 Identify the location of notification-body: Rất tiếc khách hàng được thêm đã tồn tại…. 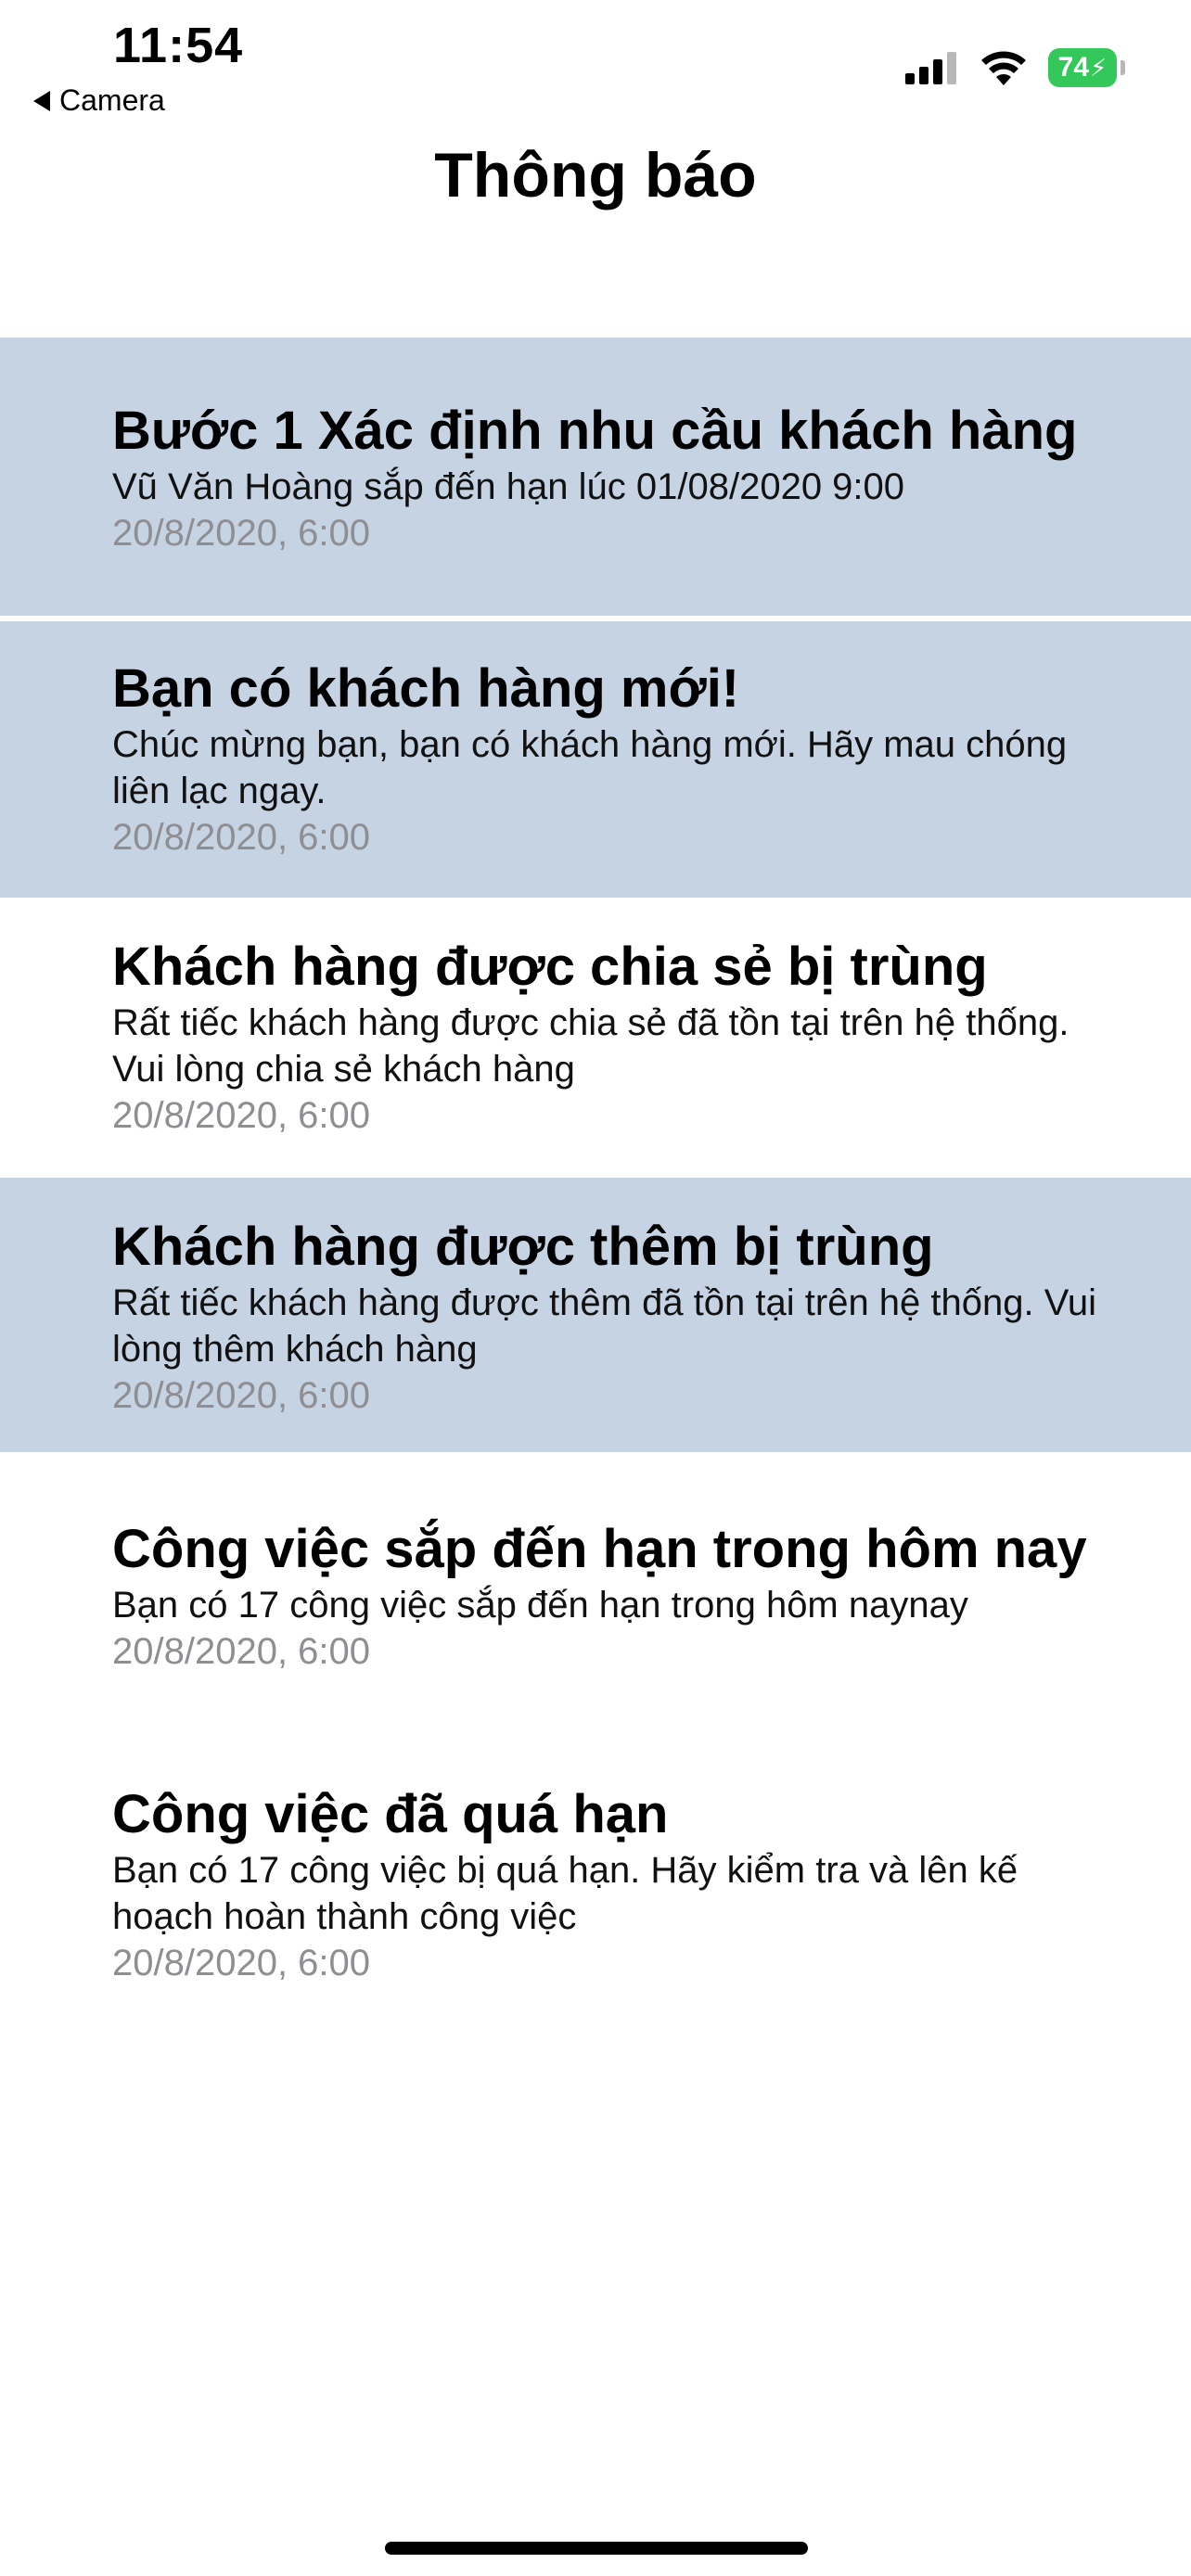
(604, 1326).